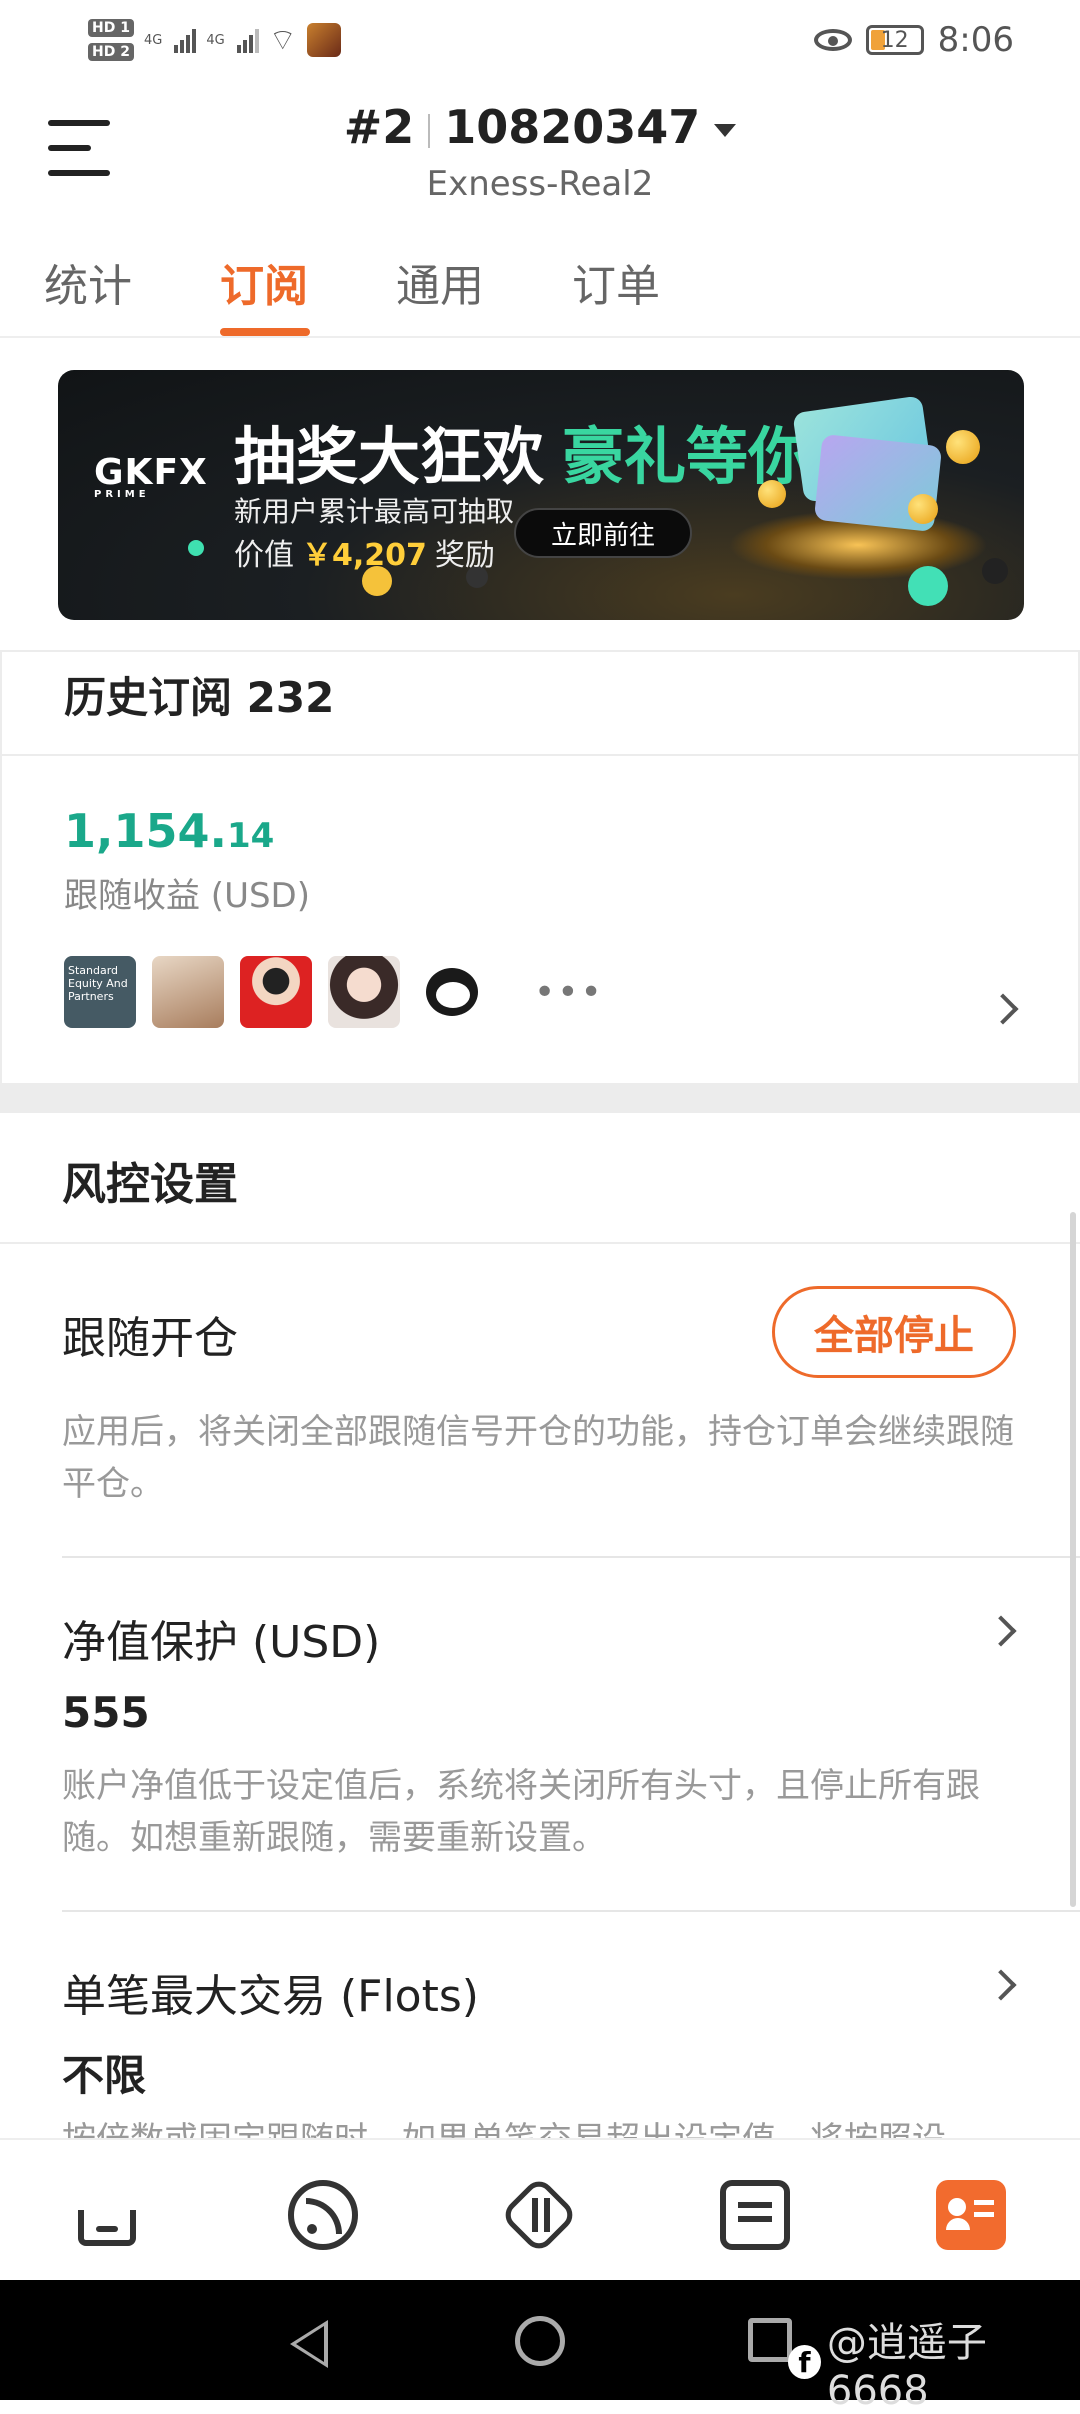 The width and height of the screenshot is (1080, 2414). Describe the element at coordinates (540, 184) in the screenshot. I see `server-name: Exness-Real2` at that location.